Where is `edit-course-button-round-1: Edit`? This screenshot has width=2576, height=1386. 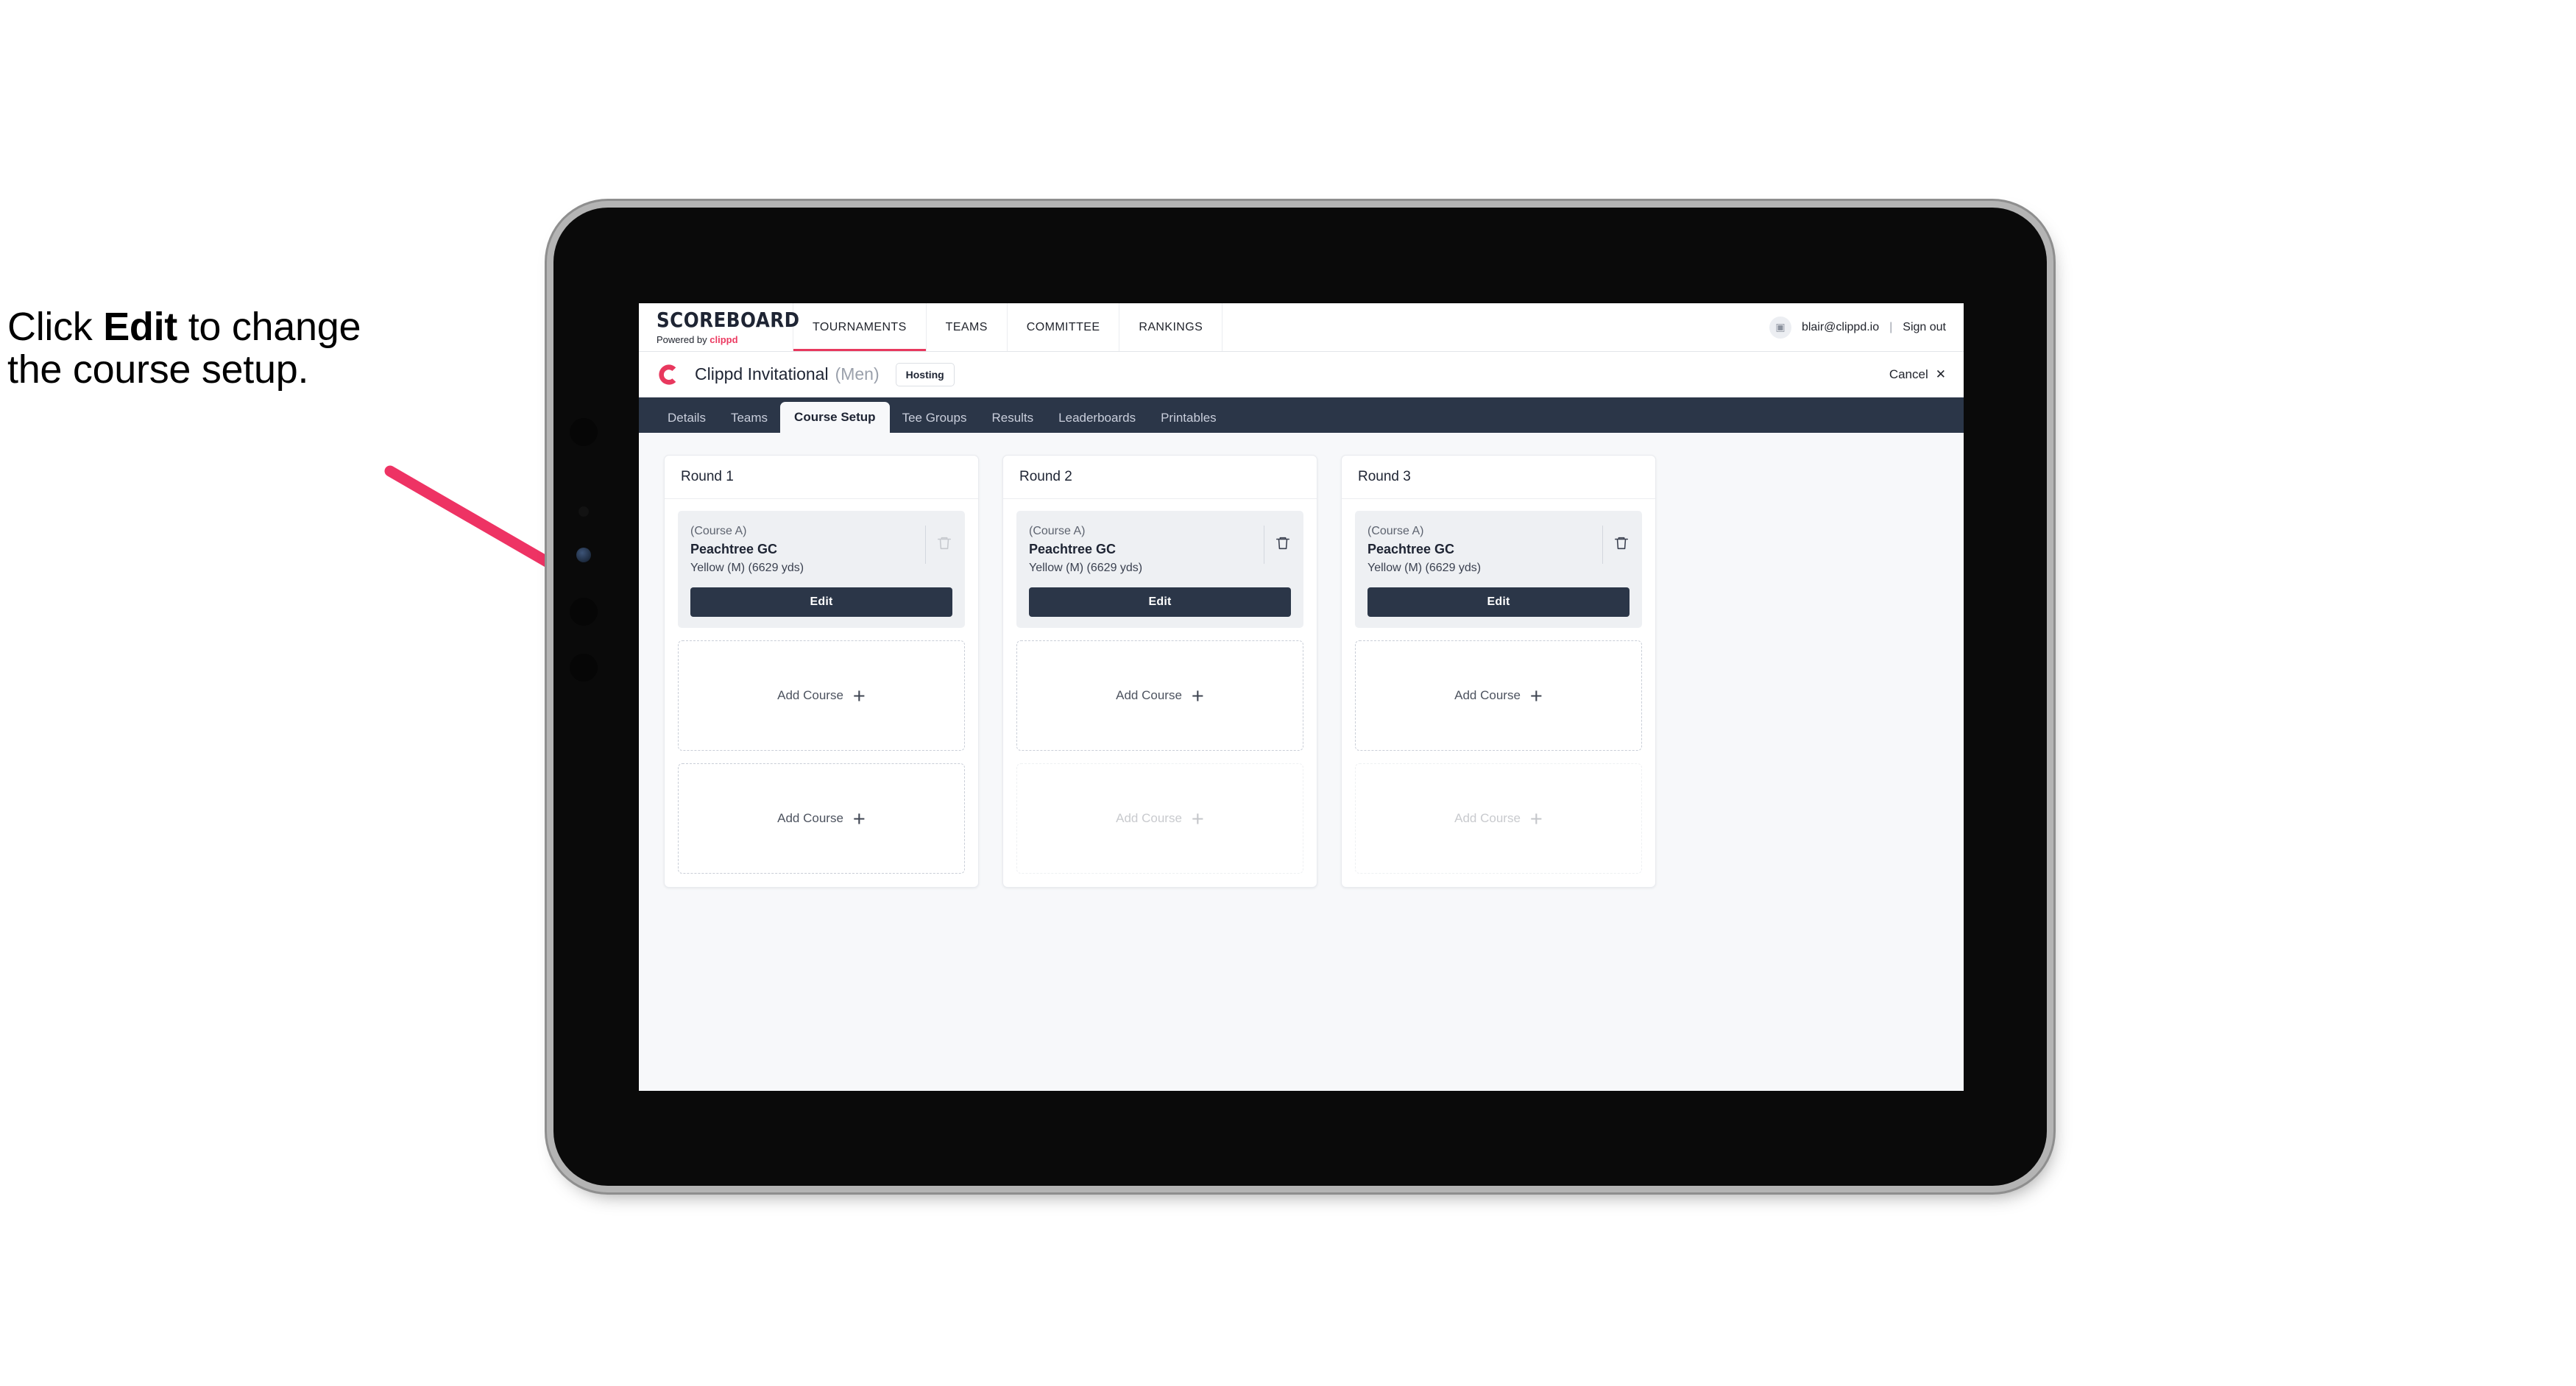 edit-course-button-round-1: Edit is located at coordinates (821, 602).